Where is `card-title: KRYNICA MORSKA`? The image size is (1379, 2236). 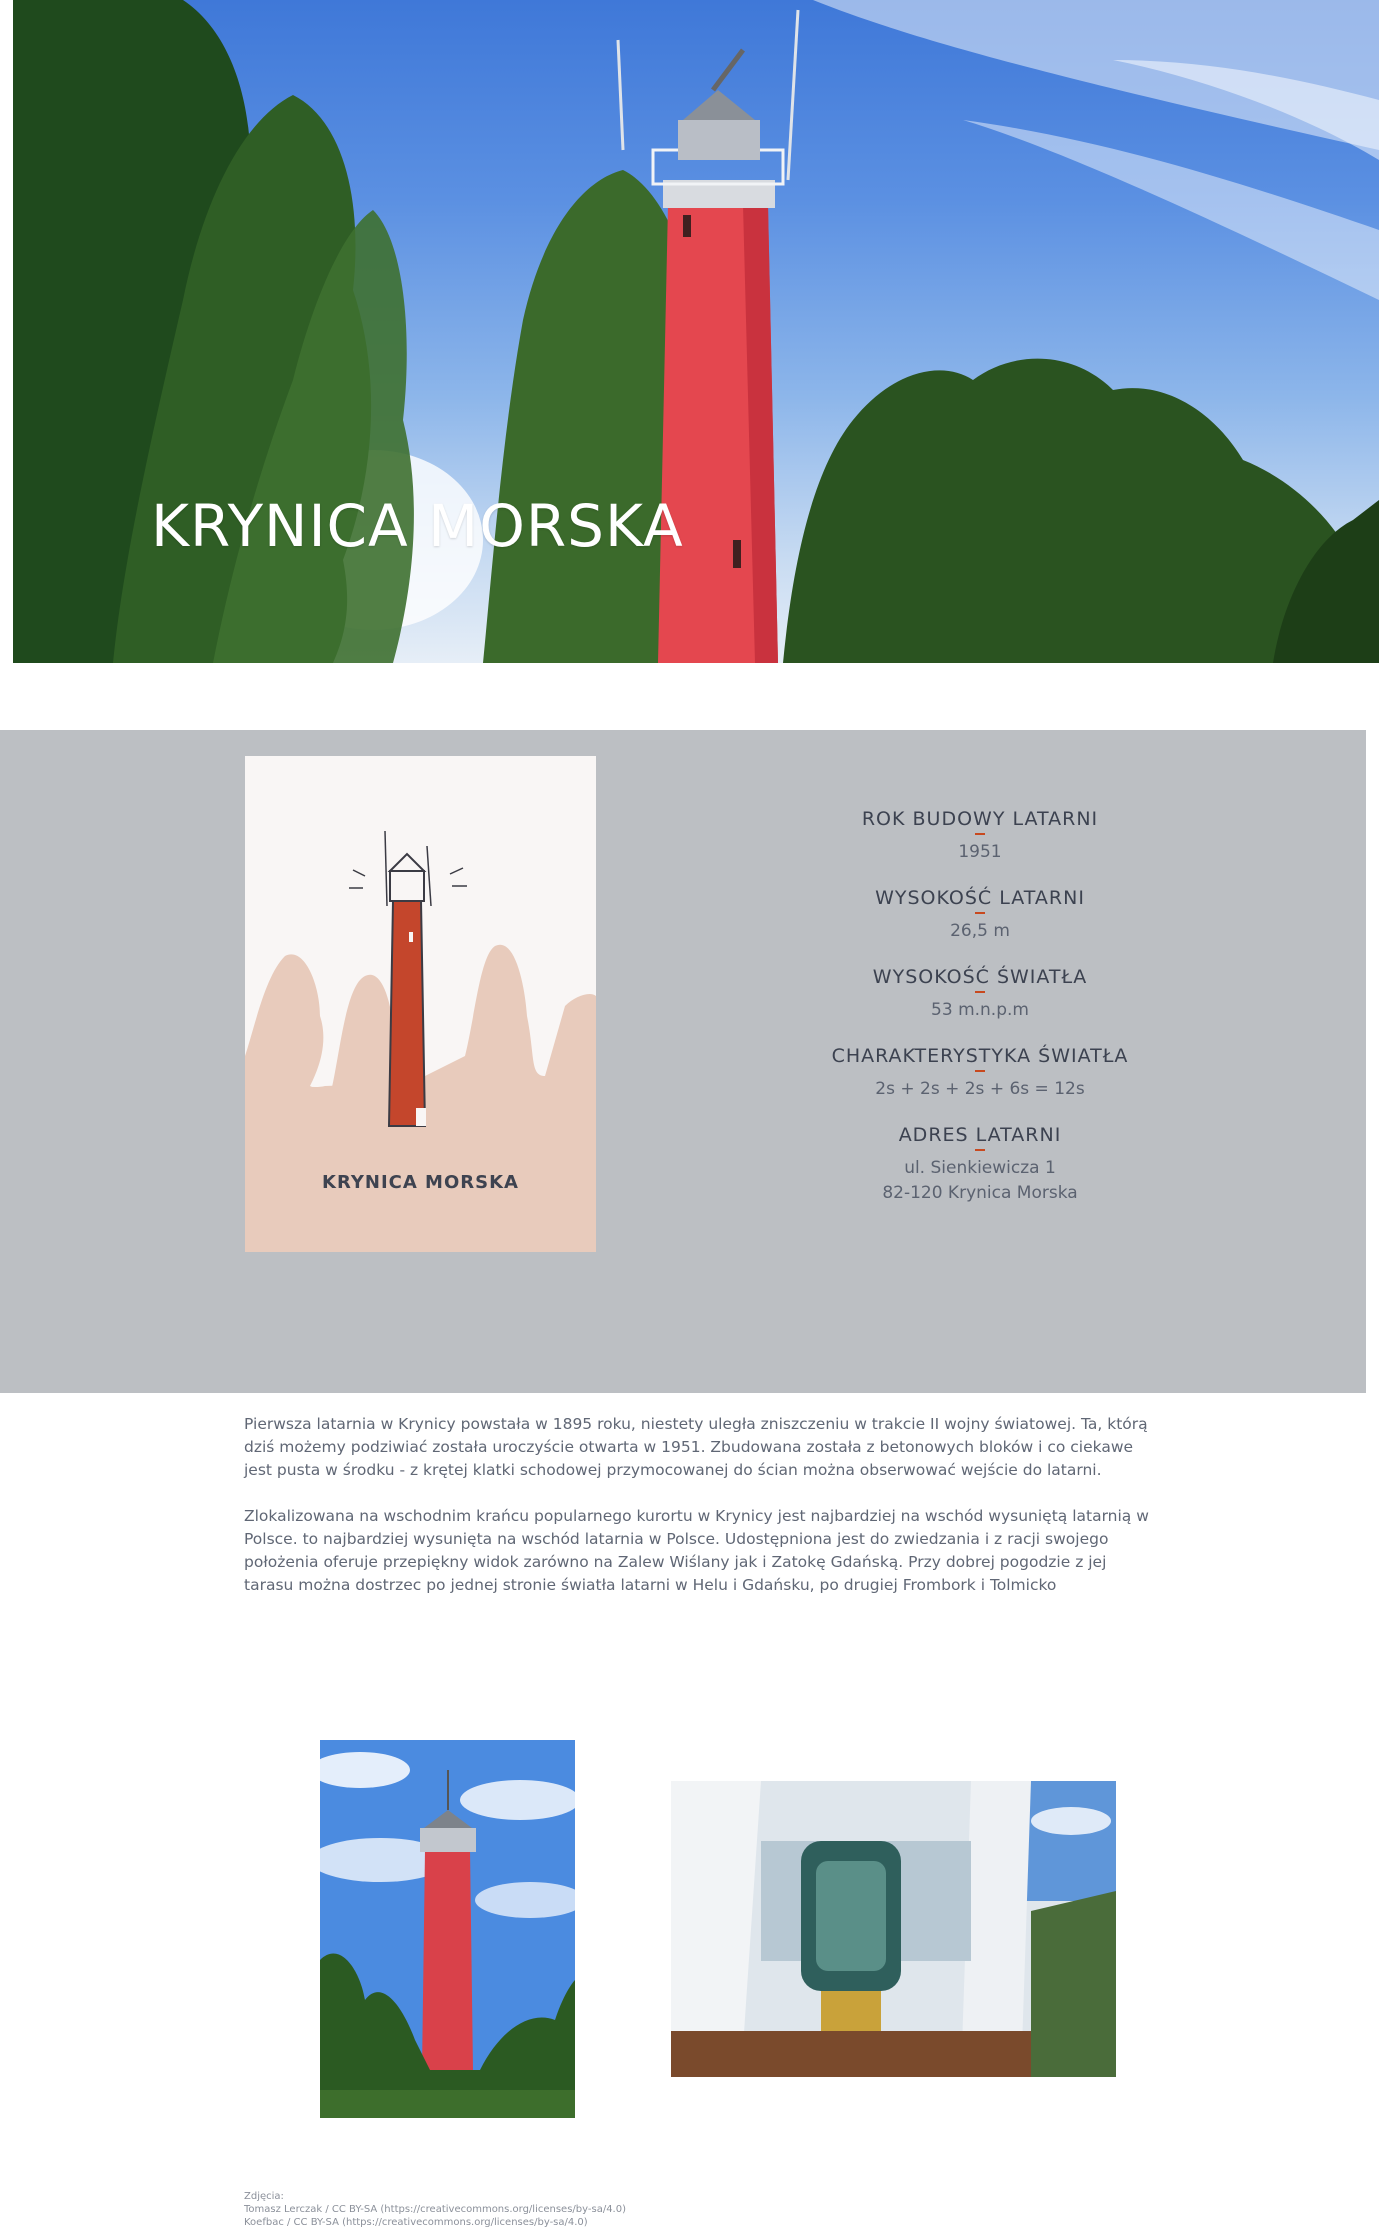 card-title: KRYNICA MORSKA is located at coordinates (420, 1182).